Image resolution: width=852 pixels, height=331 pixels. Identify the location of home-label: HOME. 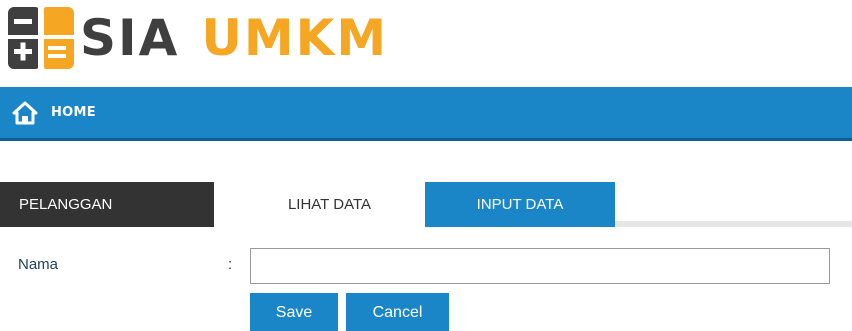
(73, 112).